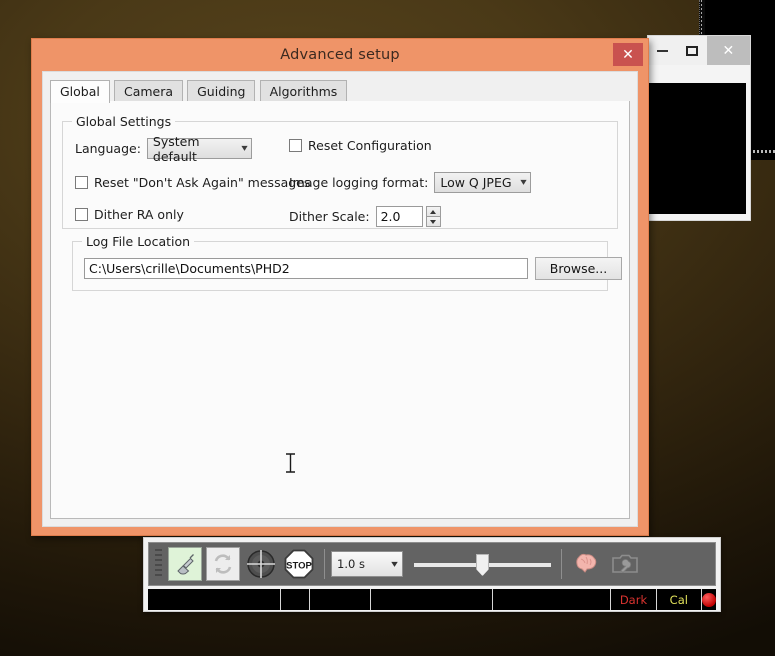 Image resolution: width=775 pixels, height=656 pixels. What do you see at coordinates (359, 182) in the screenshot?
I see `image-logging-format-label: Image logging format:` at bounding box center [359, 182].